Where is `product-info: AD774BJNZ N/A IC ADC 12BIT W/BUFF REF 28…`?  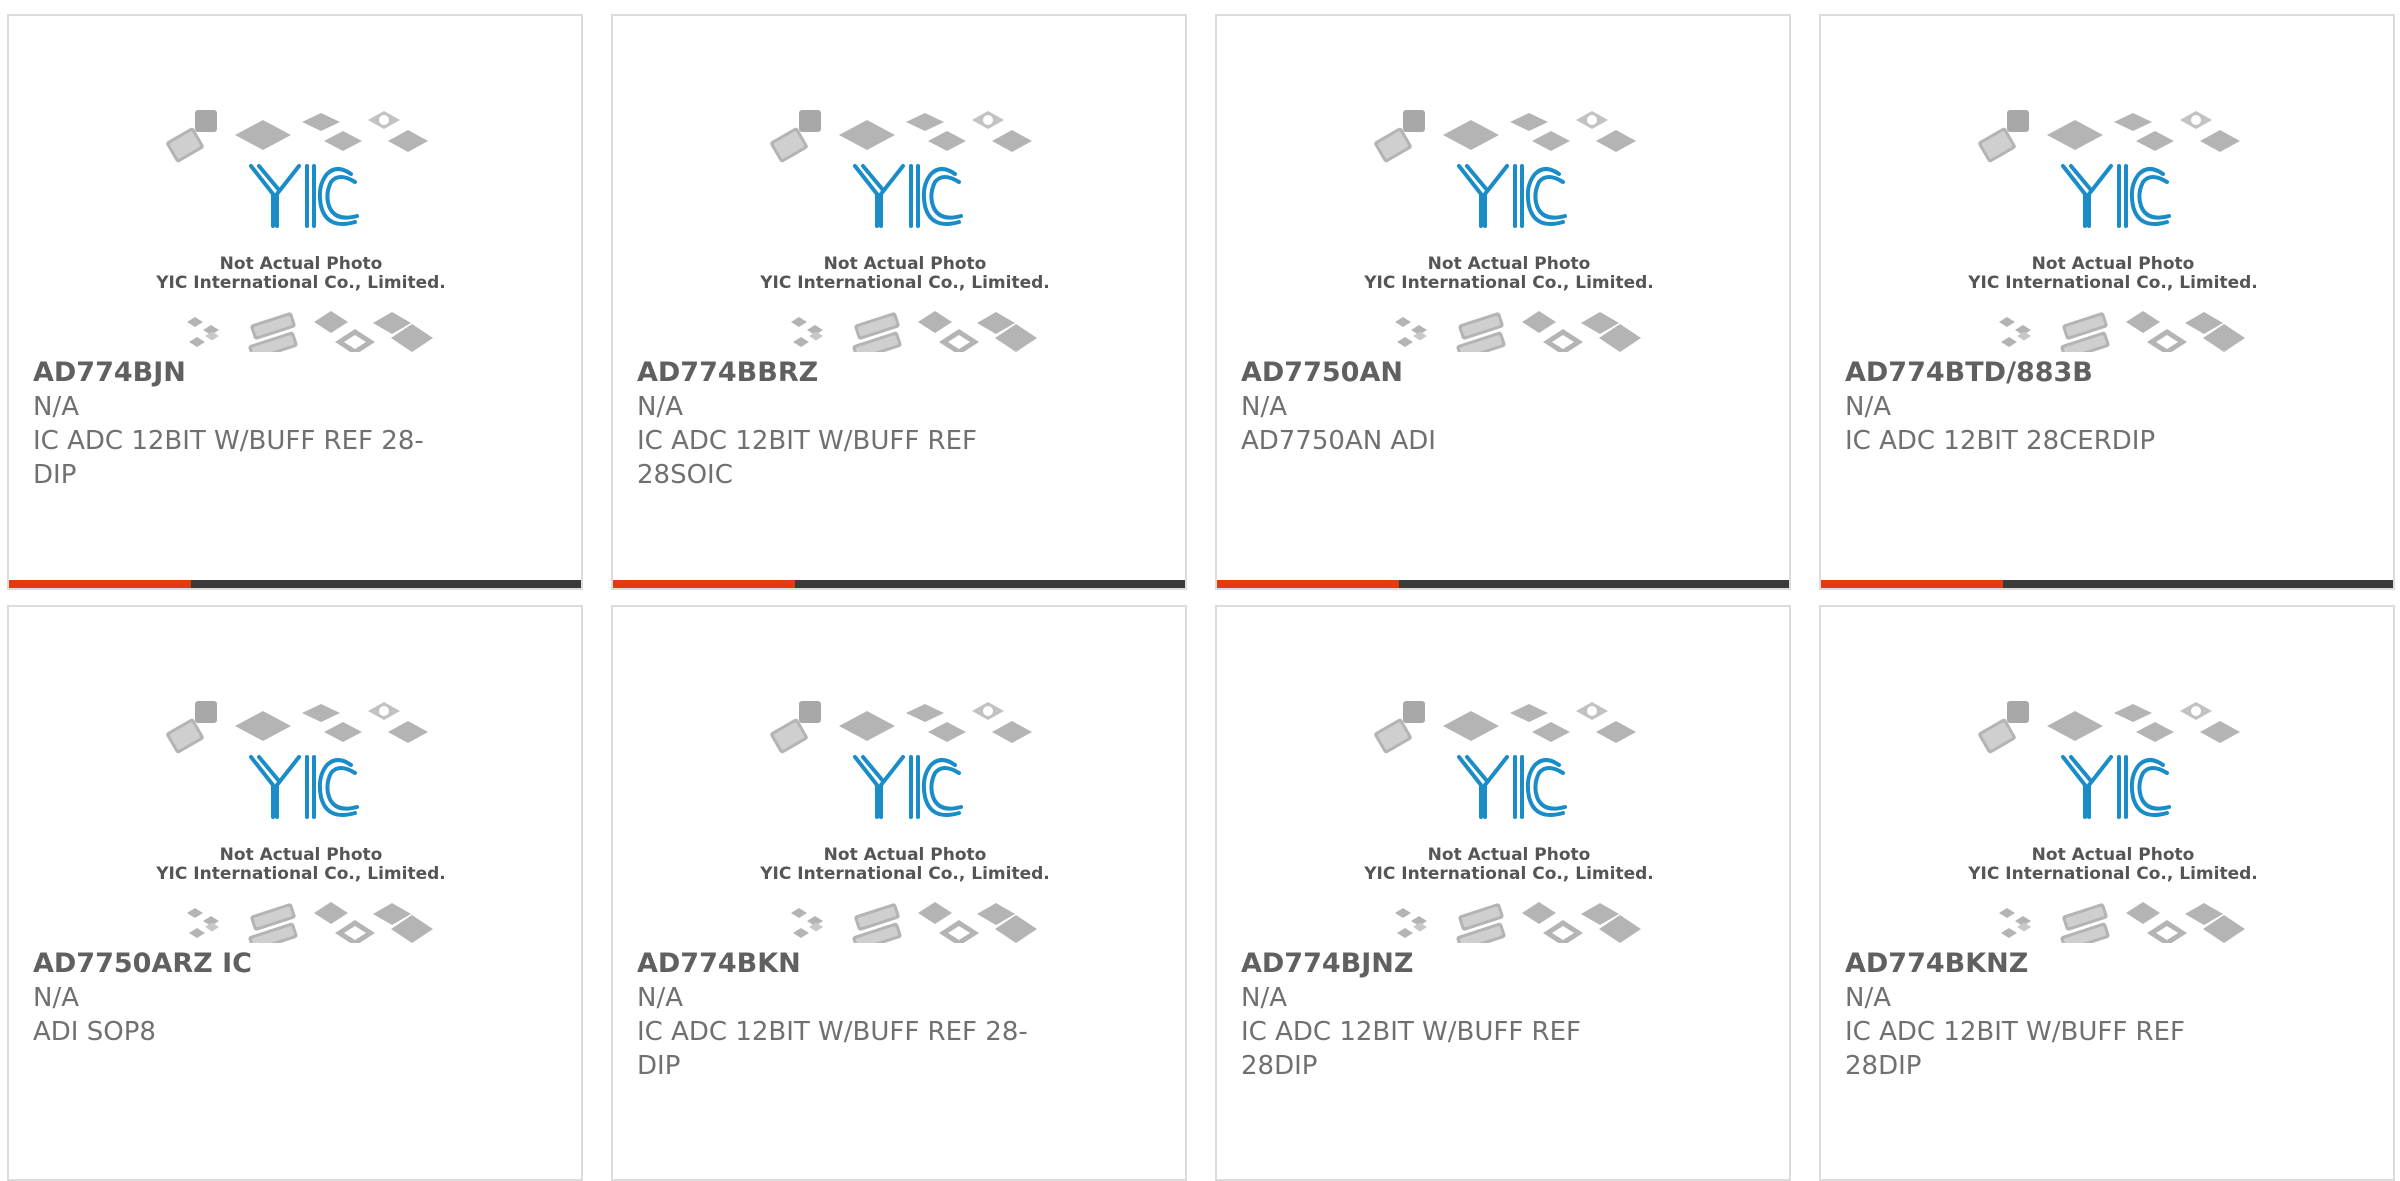 product-info: AD774BJNZ N/A IC ADC 12BIT W/BUFF REF 28… is located at coordinates (1451, 1015).